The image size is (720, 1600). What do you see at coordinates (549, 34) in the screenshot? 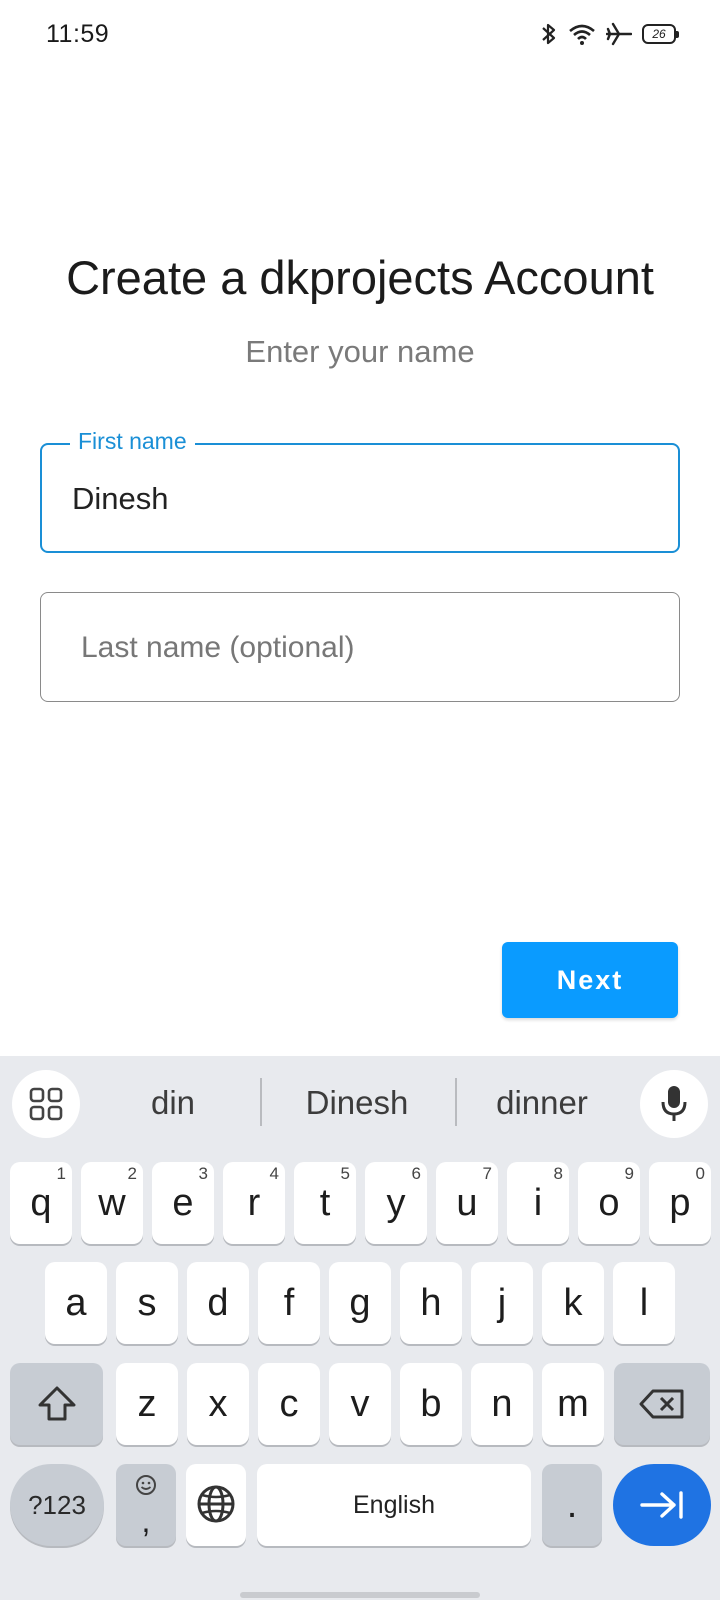
I see `bluetooth-icon` at bounding box center [549, 34].